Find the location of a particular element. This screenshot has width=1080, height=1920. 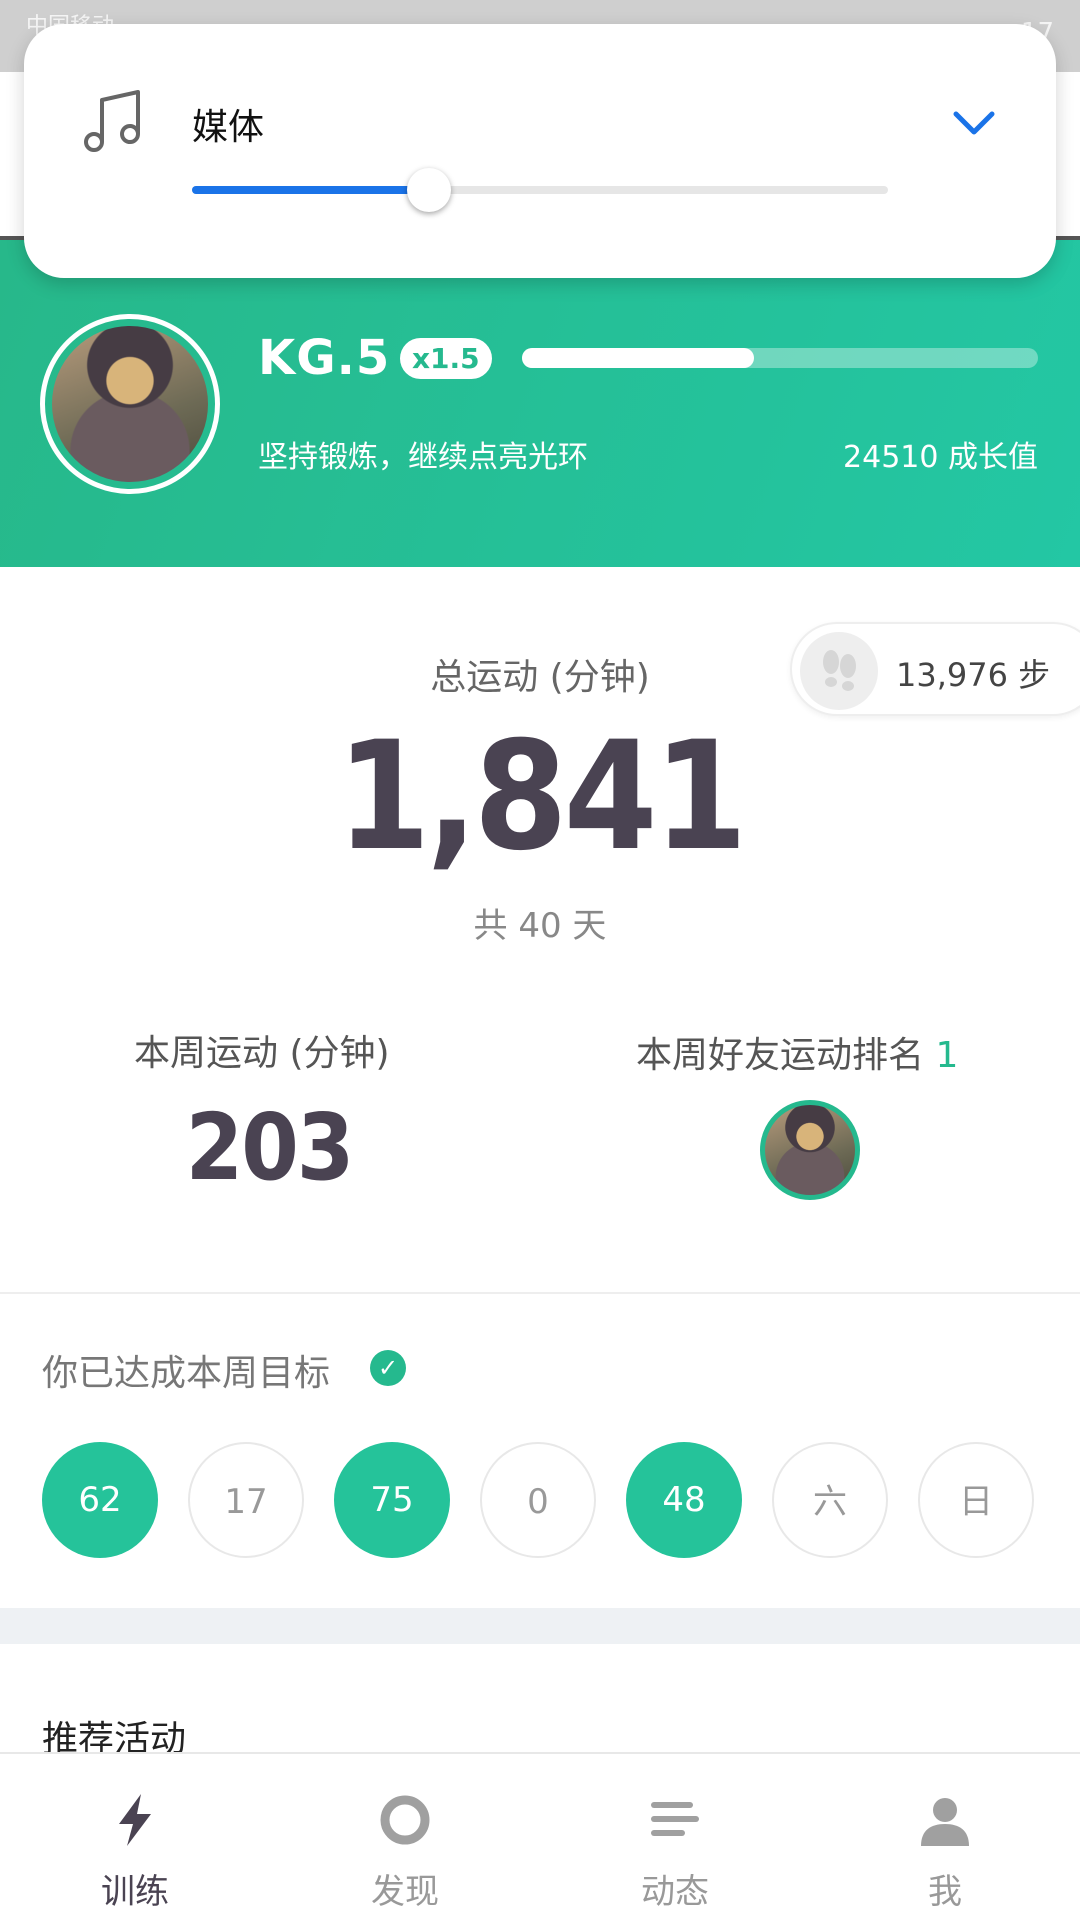

level-progress-bar is located at coordinates (780, 358).